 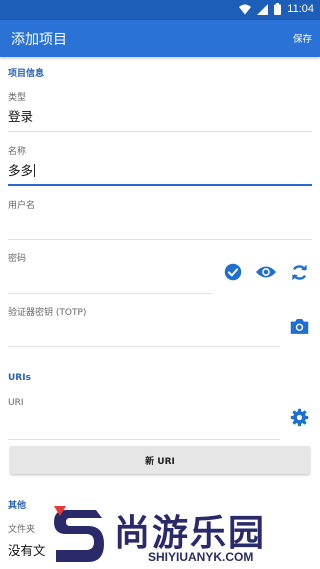 I want to click on regenerate-icon, so click(x=299, y=272).